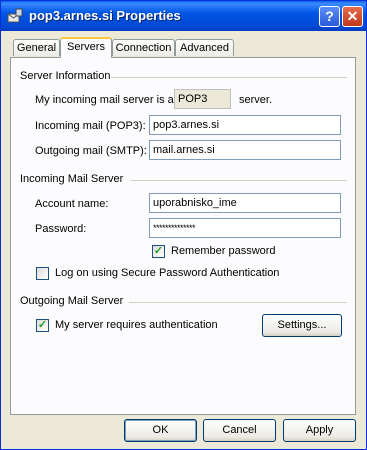 This screenshot has height=450, width=367. Describe the element at coordinates (72, 301) in the screenshot. I see `outgoing-server-group-label: Outgoing Mail Server` at that location.